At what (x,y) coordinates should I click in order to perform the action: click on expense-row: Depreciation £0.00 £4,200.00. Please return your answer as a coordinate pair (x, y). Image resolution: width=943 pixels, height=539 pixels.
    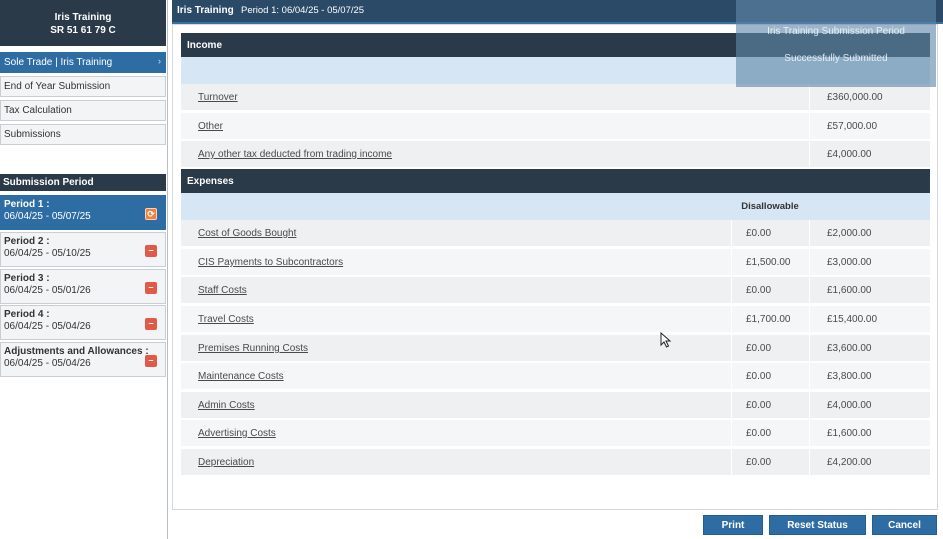
    Looking at the image, I should click on (555, 462).